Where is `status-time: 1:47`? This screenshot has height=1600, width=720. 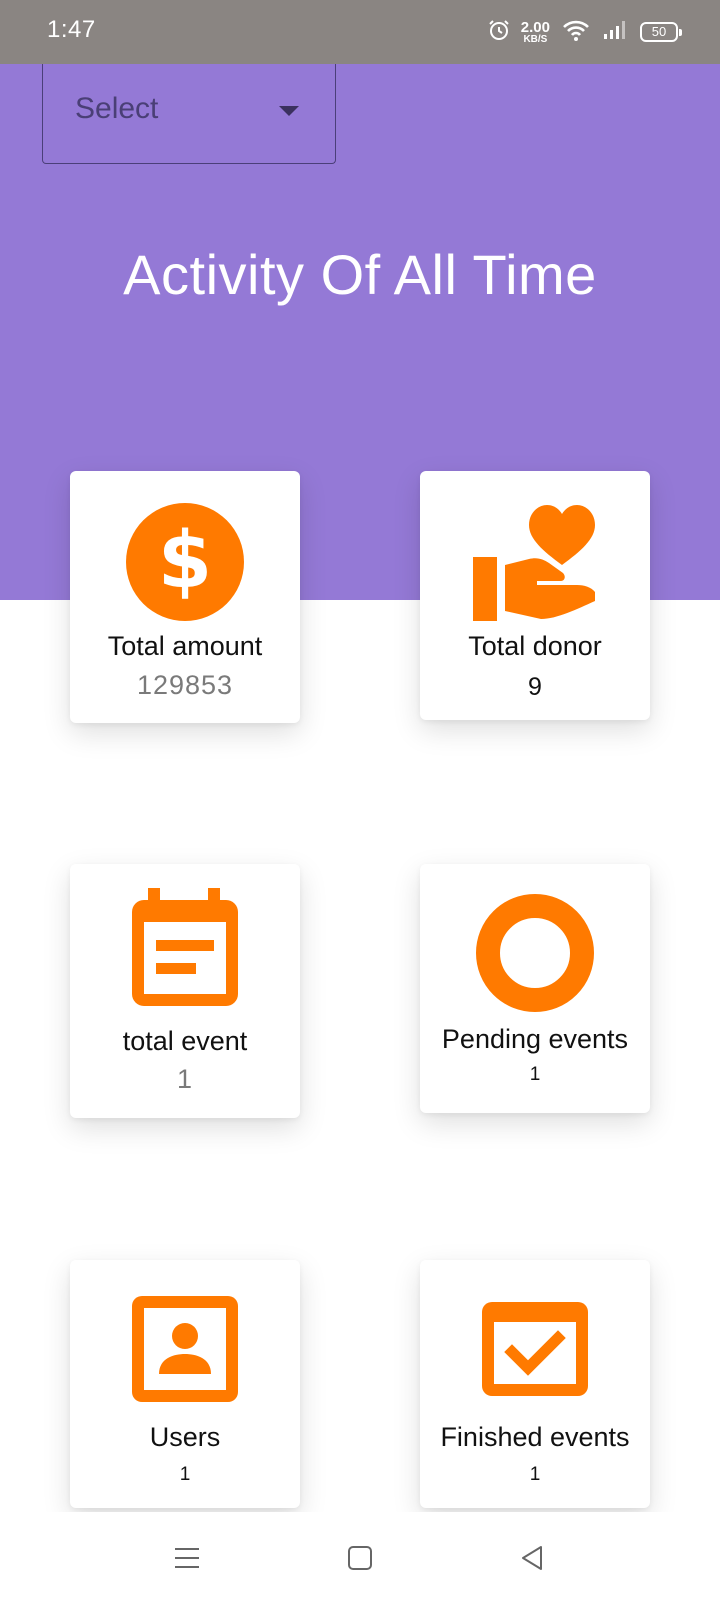
status-time: 1:47 is located at coordinates (71, 29).